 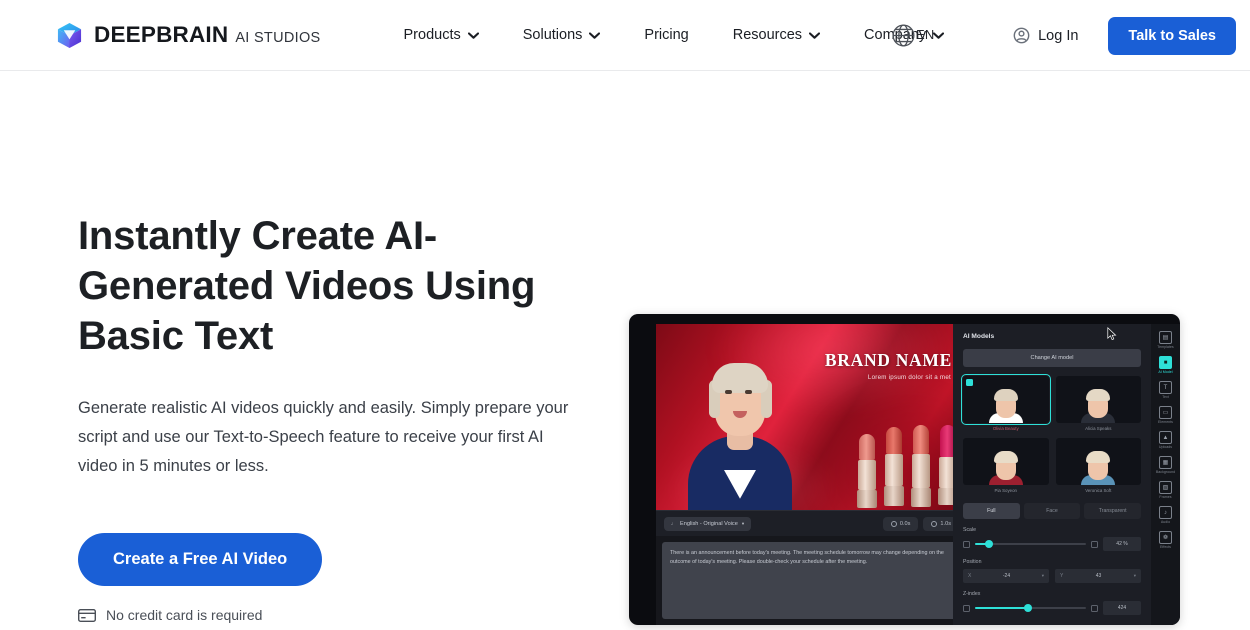 I want to click on voice-language-selector: ♩ English - Original Voice ▾, so click(x=708, y=523).